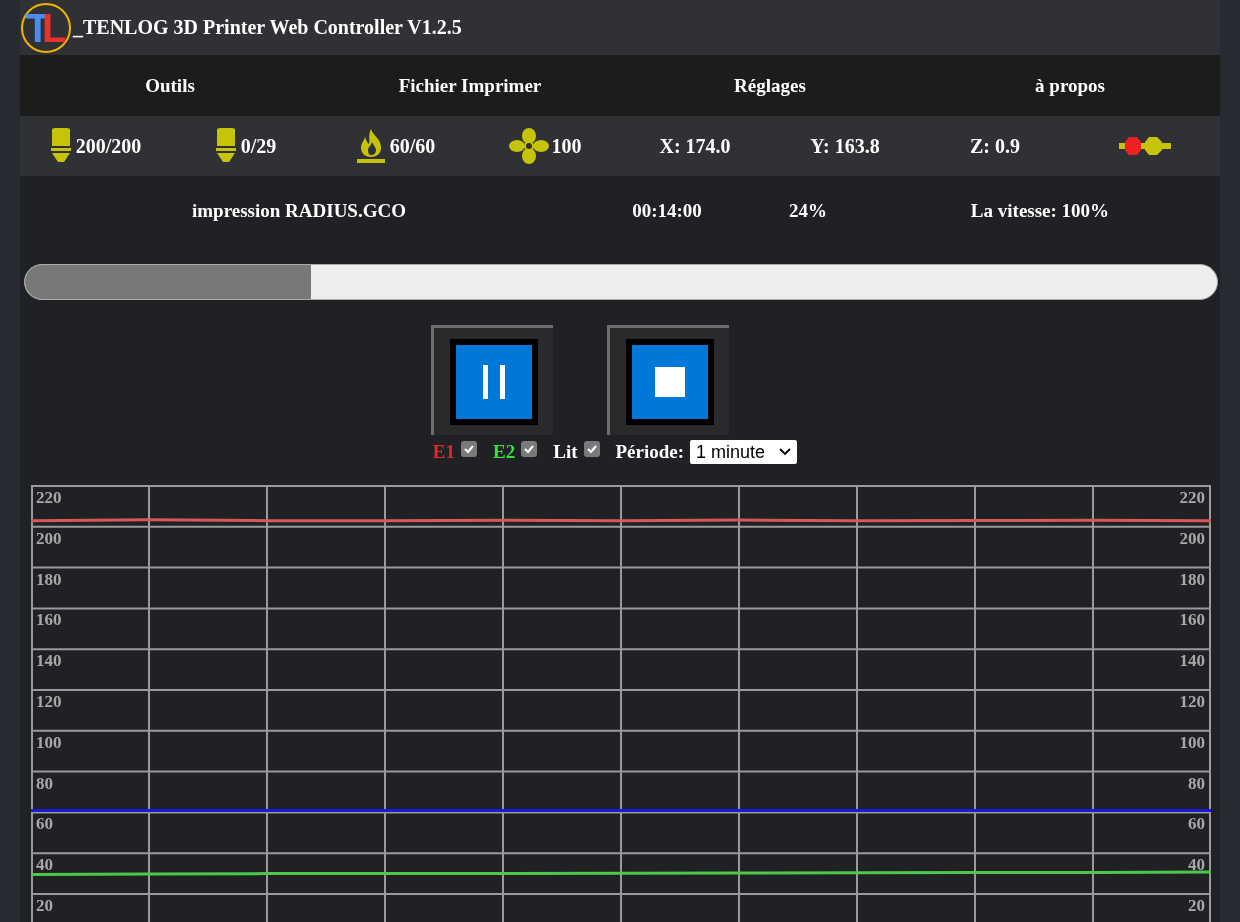 The image size is (1240, 922). I want to click on nav-link: Fichier Imprimer, so click(470, 85).